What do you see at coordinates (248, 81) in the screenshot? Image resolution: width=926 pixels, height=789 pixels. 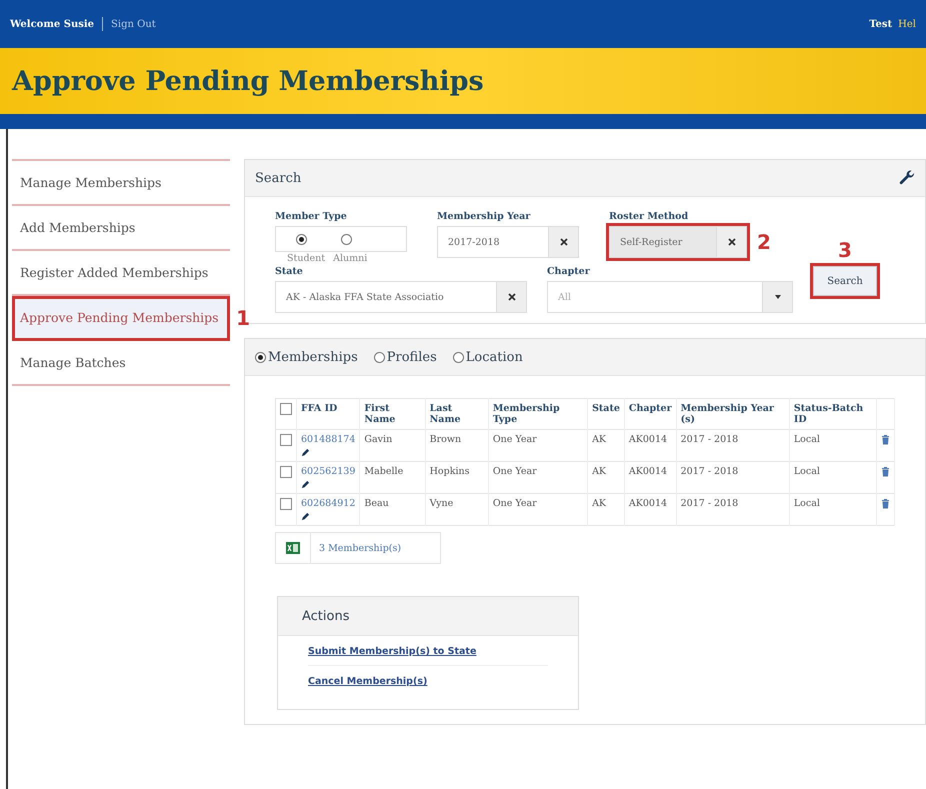 I see `page-title: Approve Pending Memberships` at bounding box center [248, 81].